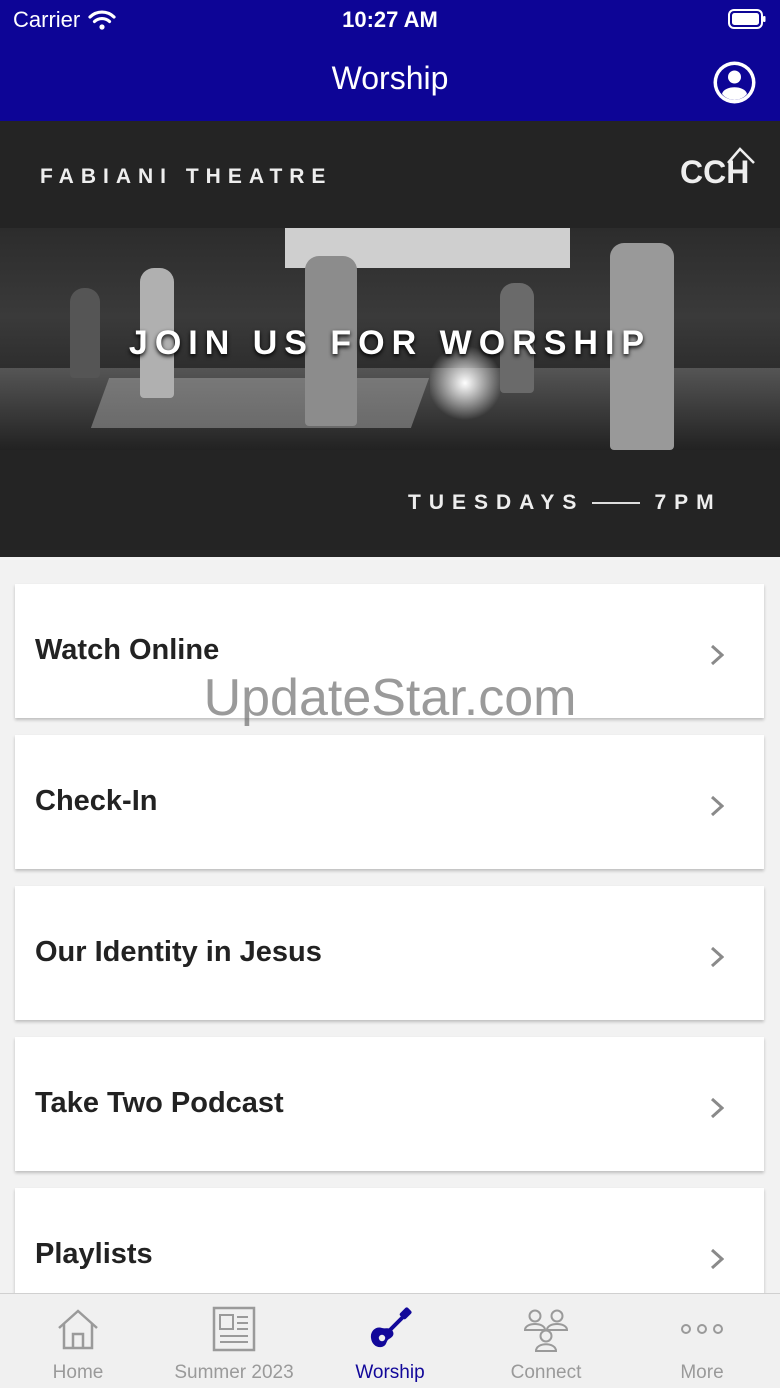  I want to click on tab-worship: Worship, so click(390, 1341).